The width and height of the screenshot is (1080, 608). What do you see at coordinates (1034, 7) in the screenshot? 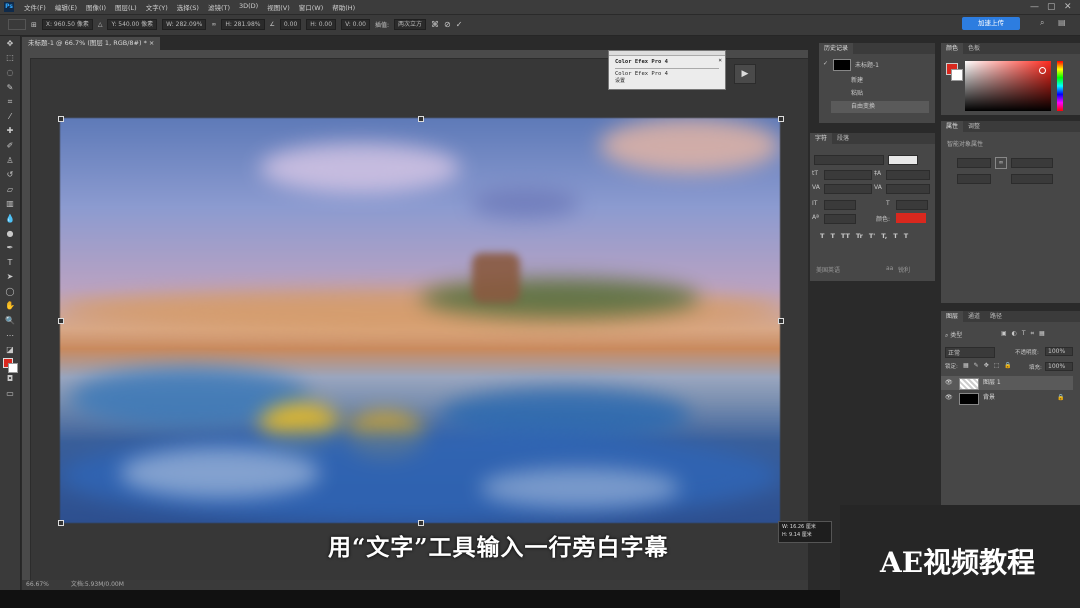
I see `minimize-button: —` at bounding box center [1034, 7].